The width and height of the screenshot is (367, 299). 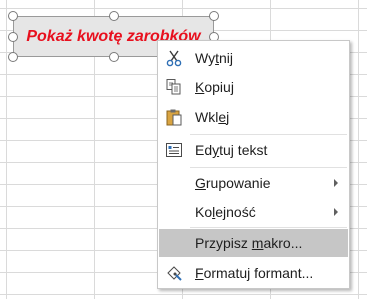 I want to click on menu-item-copy: Kopiuj, so click(x=253, y=87).